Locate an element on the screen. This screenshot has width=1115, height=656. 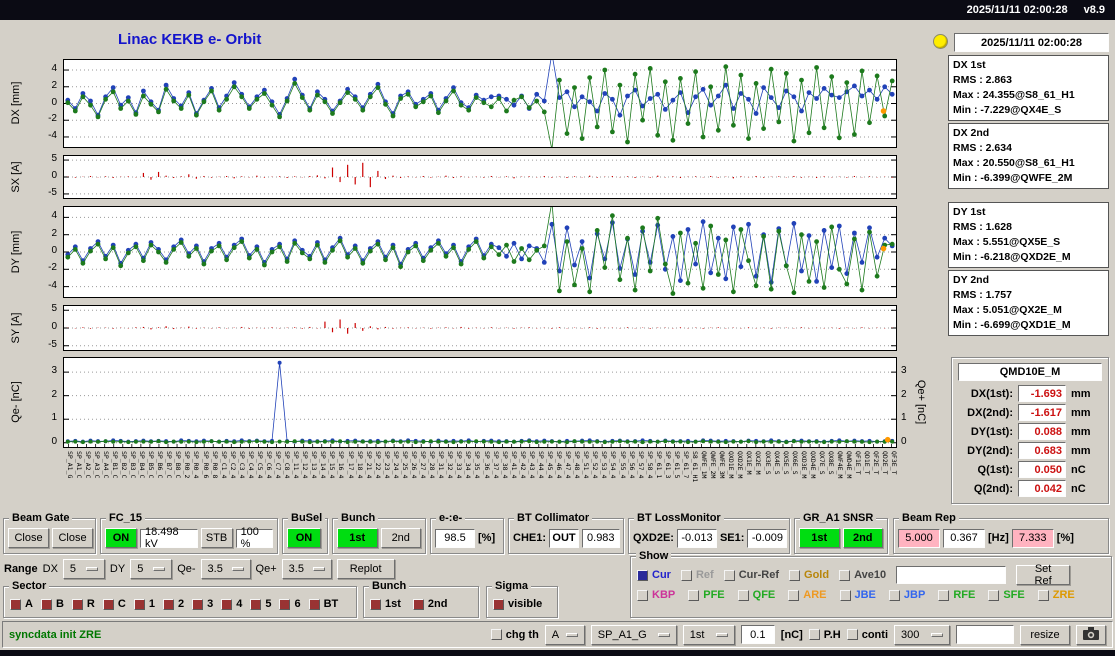
show-jbp: JBP is located at coordinates (906, 595).